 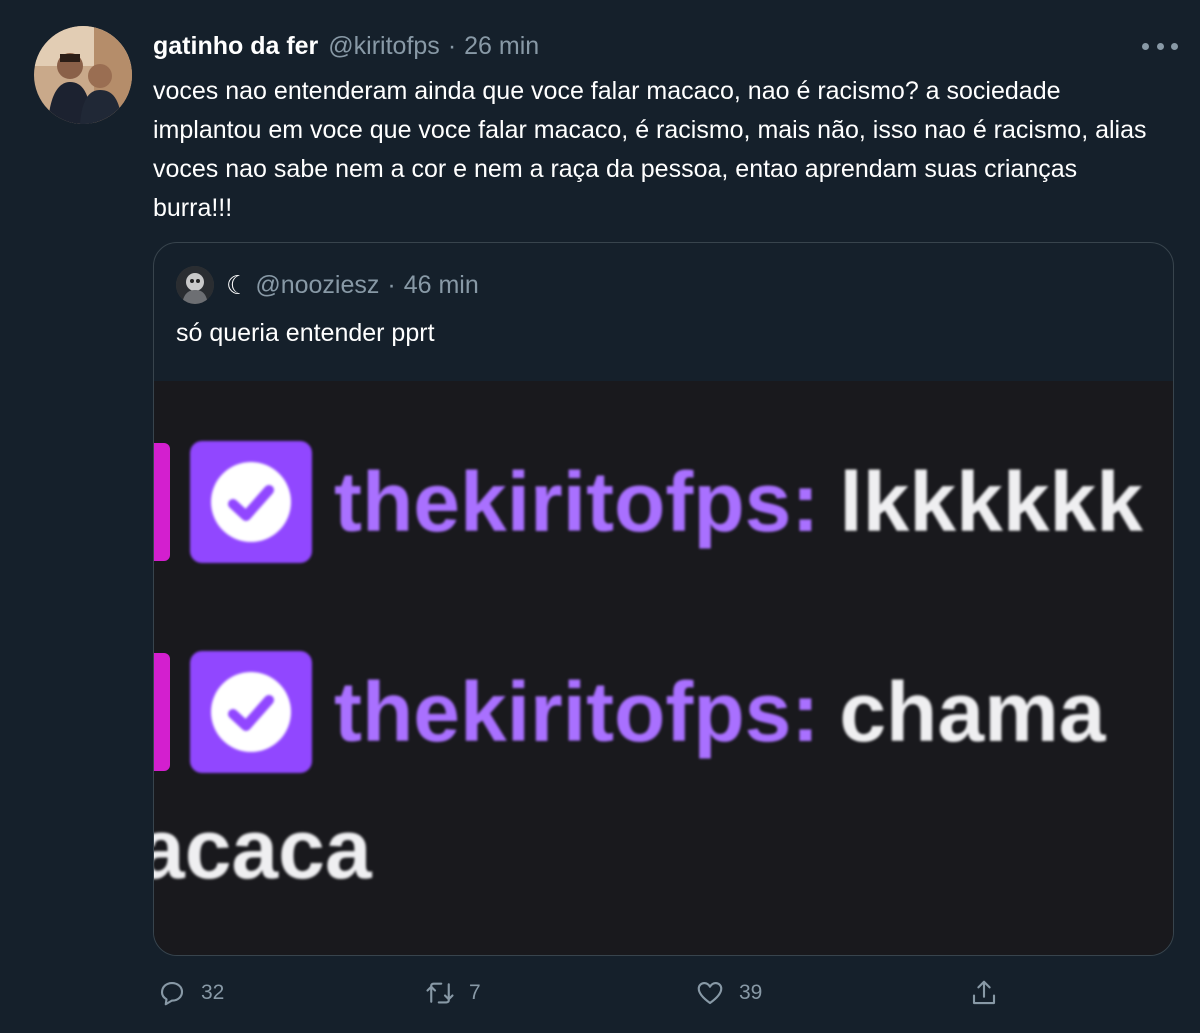 I want to click on chat-message-continuation: acaca, so click(x=263, y=849).